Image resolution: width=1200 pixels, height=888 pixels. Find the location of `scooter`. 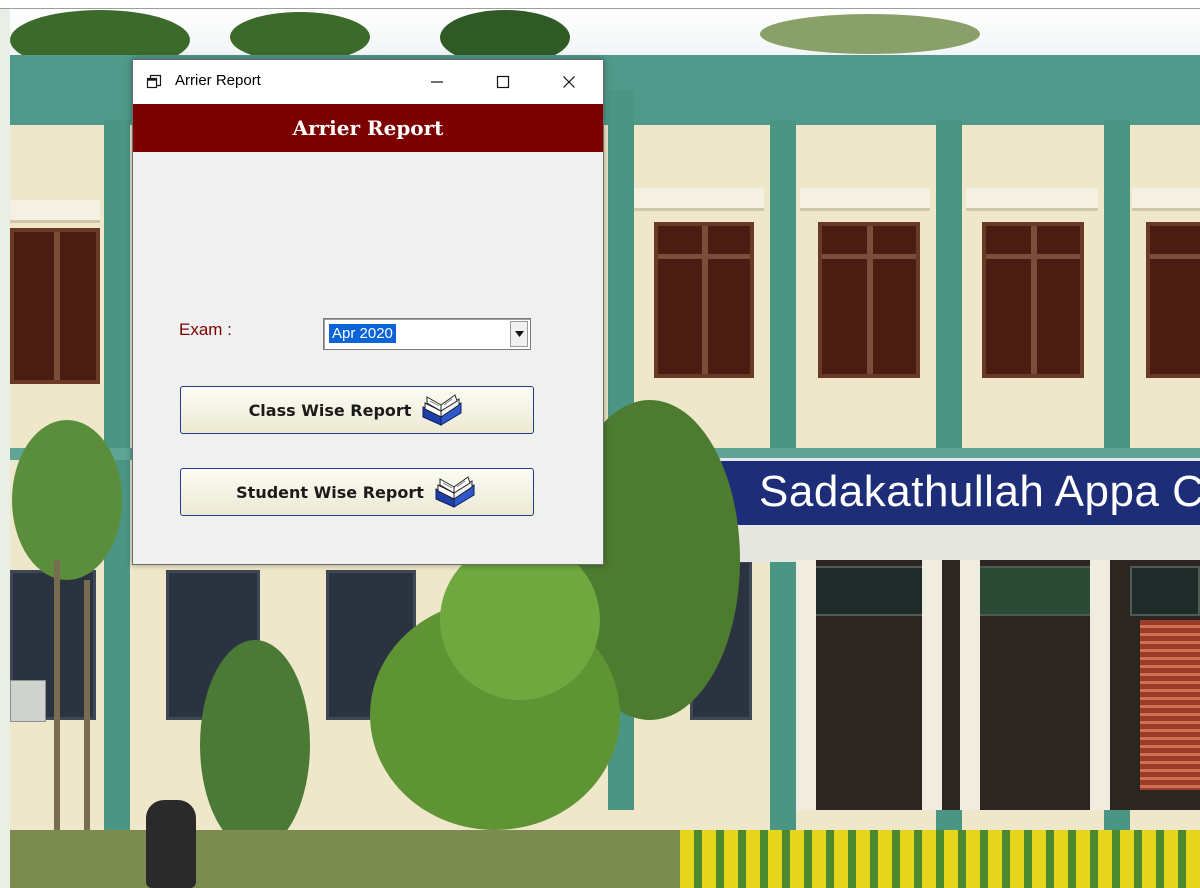

scooter is located at coordinates (171, 844).